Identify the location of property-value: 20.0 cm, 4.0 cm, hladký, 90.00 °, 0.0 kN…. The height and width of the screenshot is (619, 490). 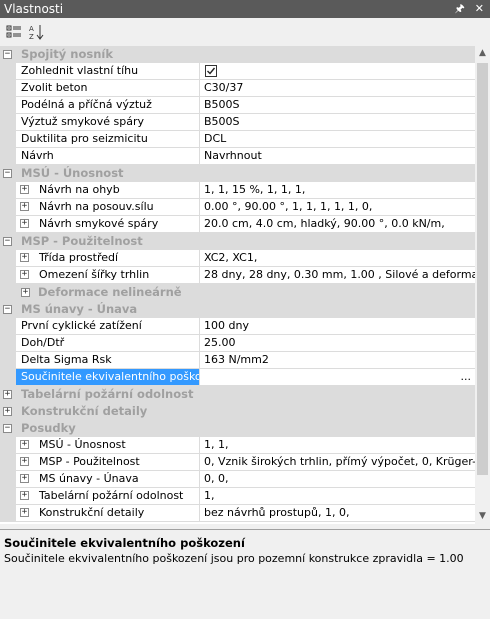
(337, 224).